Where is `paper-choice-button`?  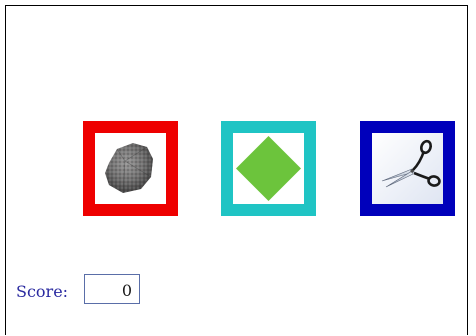 paper-choice-button is located at coordinates (268, 168).